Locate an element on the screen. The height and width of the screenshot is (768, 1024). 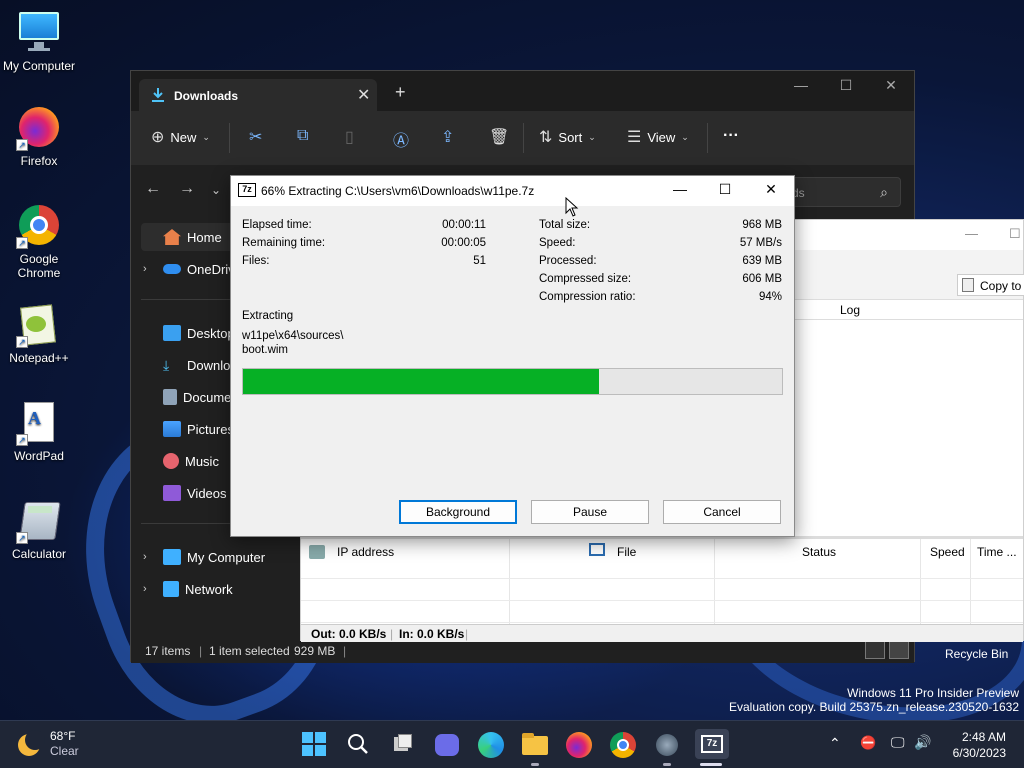
item-count: 17 items is located at coordinates (168, 651).